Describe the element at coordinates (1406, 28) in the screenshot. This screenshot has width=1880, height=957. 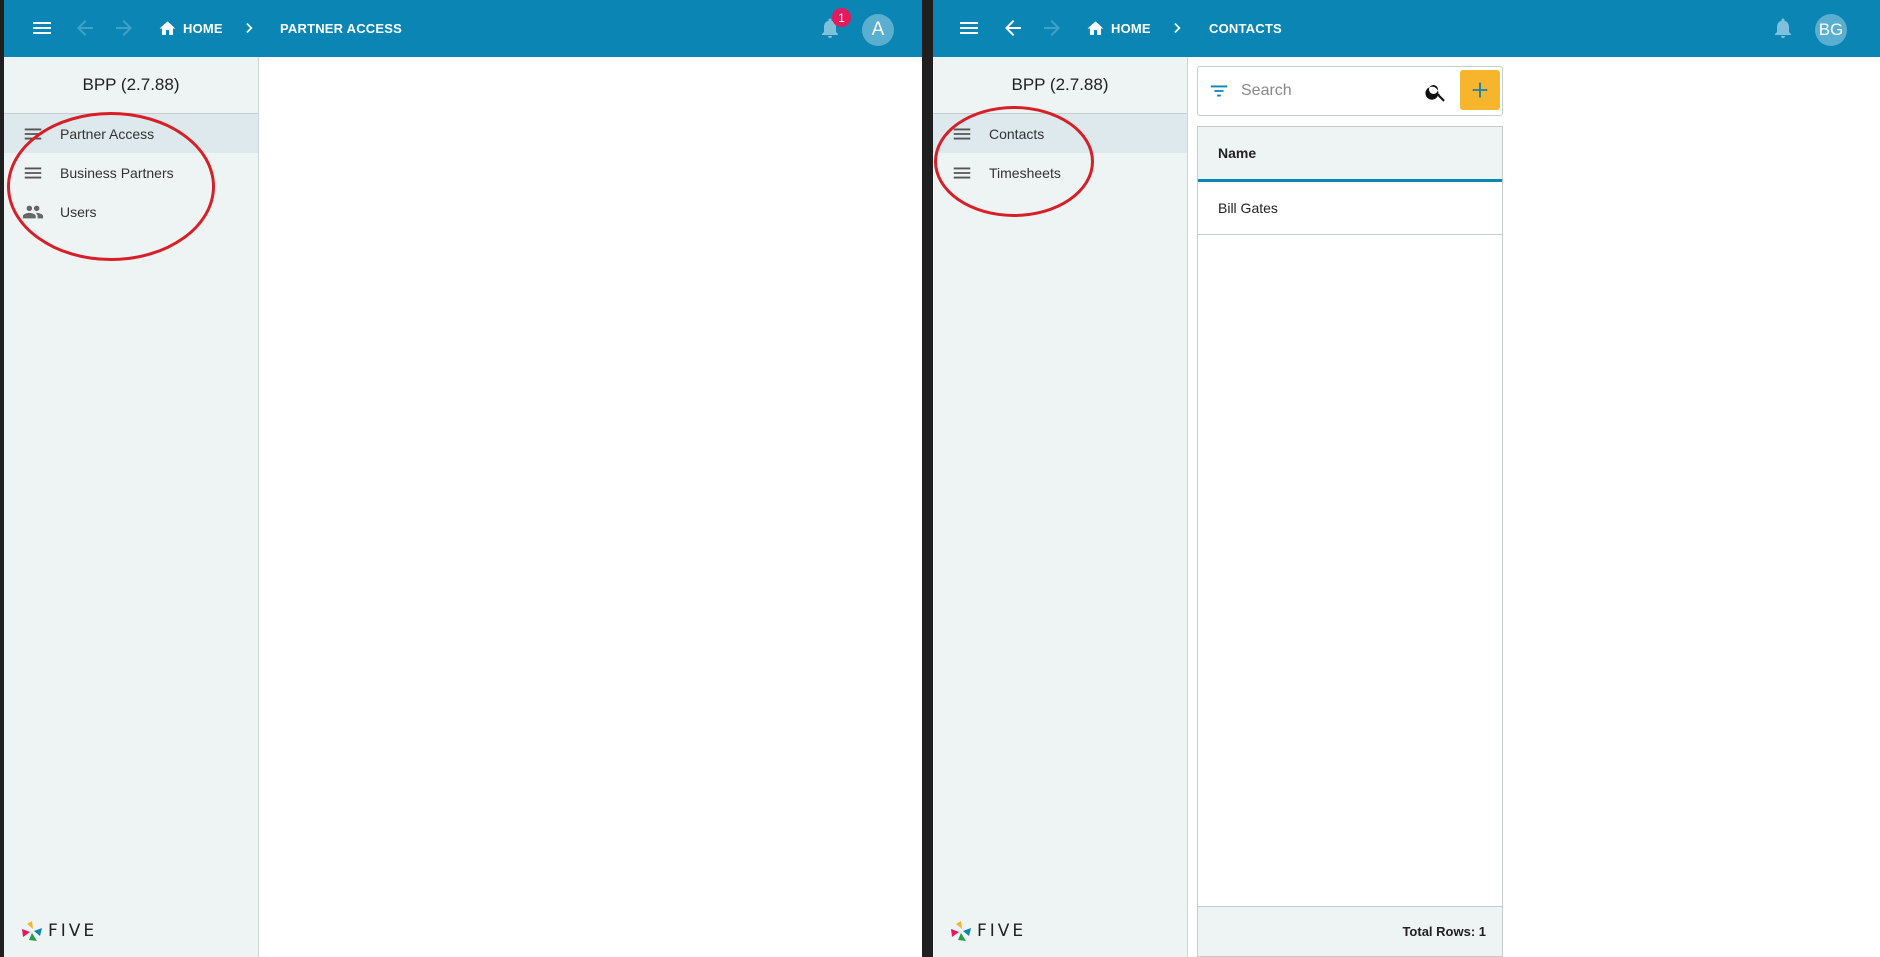
I see `top-bar: HOME CONTACTS BG` at that location.